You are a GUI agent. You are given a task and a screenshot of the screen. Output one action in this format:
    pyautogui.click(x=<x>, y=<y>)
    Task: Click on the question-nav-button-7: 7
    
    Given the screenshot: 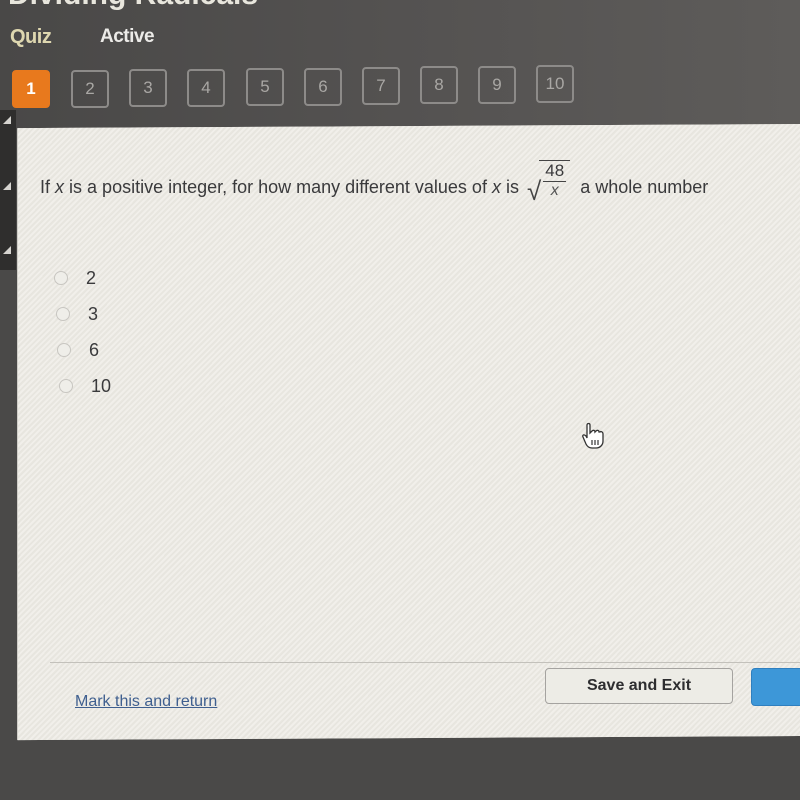 What is the action you would take?
    pyautogui.click(x=381, y=86)
    